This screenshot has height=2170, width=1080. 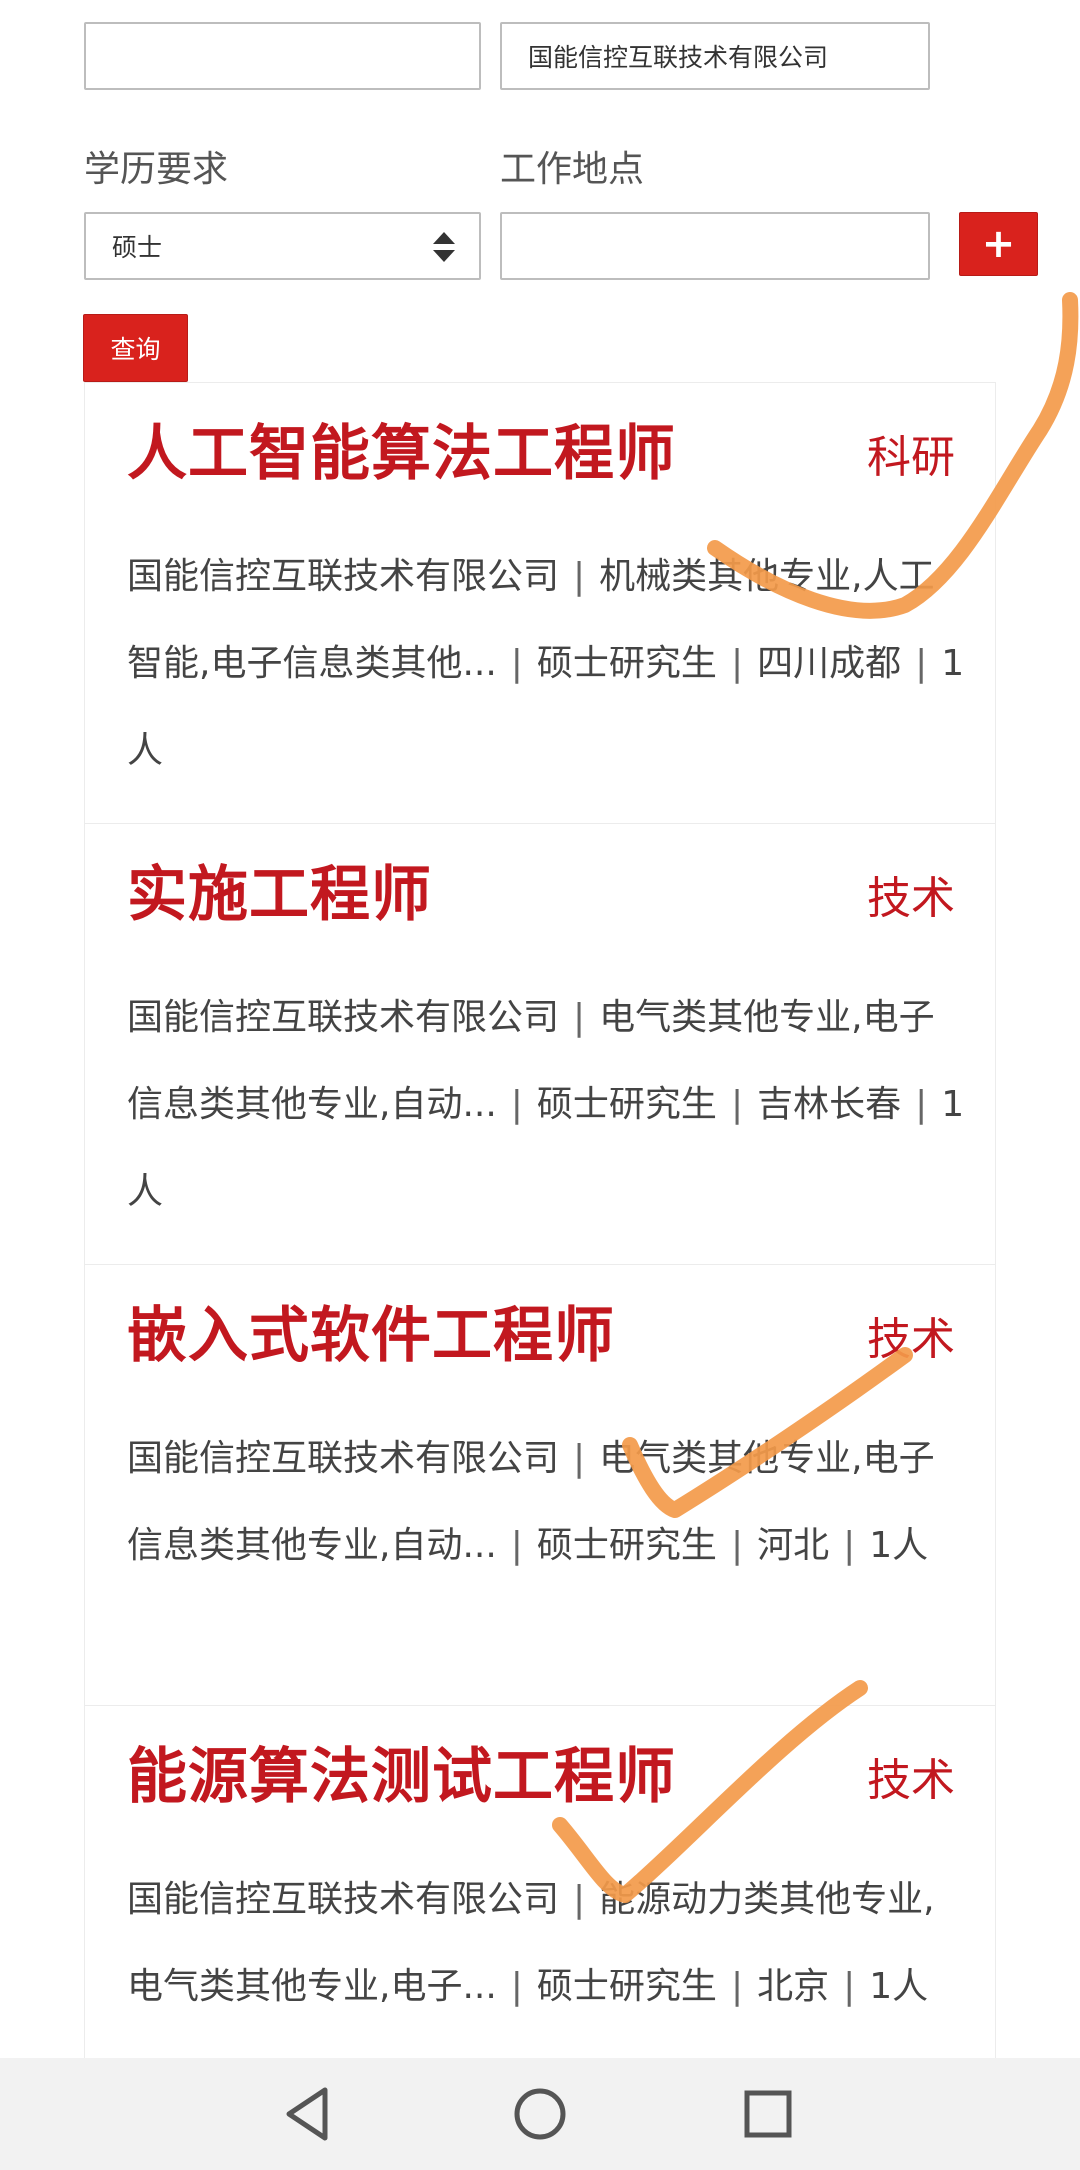 What do you see at coordinates (156, 169) in the screenshot?
I see `education-label: 学历要求` at bounding box center [156, 169].